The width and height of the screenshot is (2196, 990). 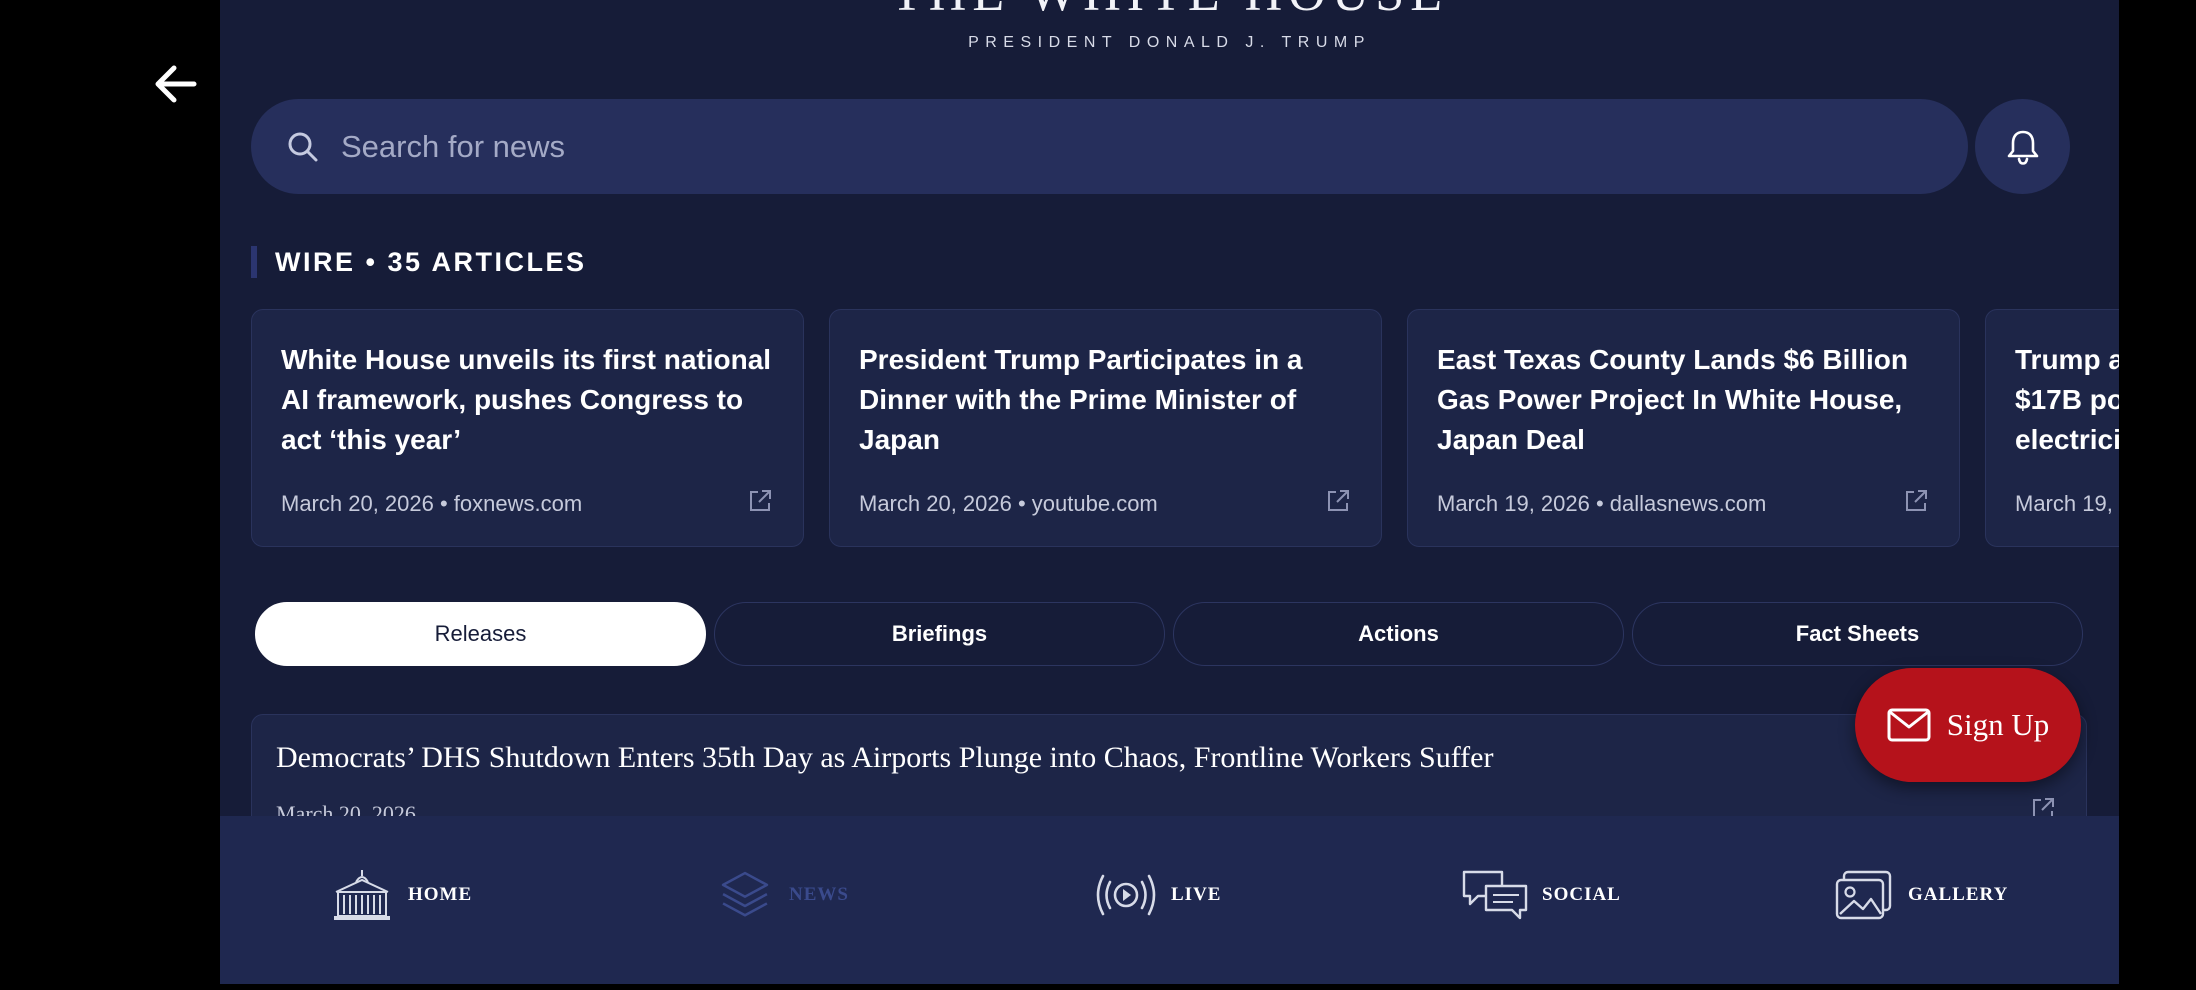 What do you see at coordinates (1581, 894) in the screenshot?
I see `nav-label-social: SOCIAL` at bounding box center [1581, 894].